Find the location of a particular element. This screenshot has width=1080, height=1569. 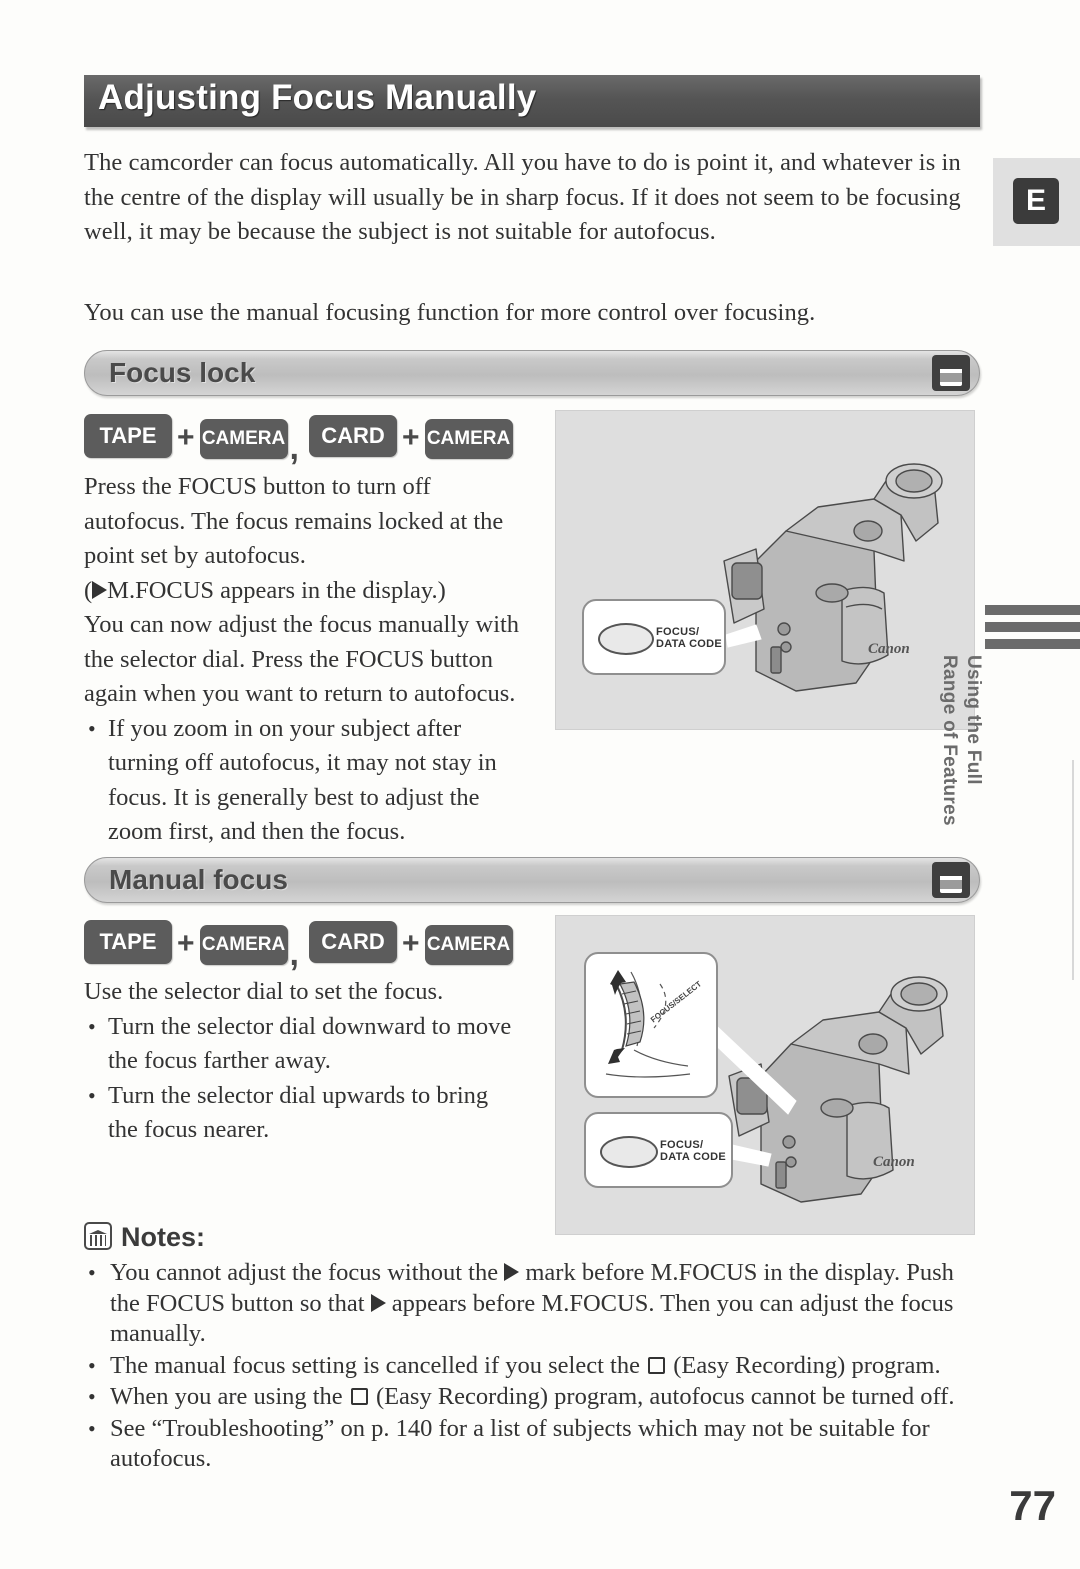

section-title-focus-lock: Focus lock is located at coordinates (182, 372).